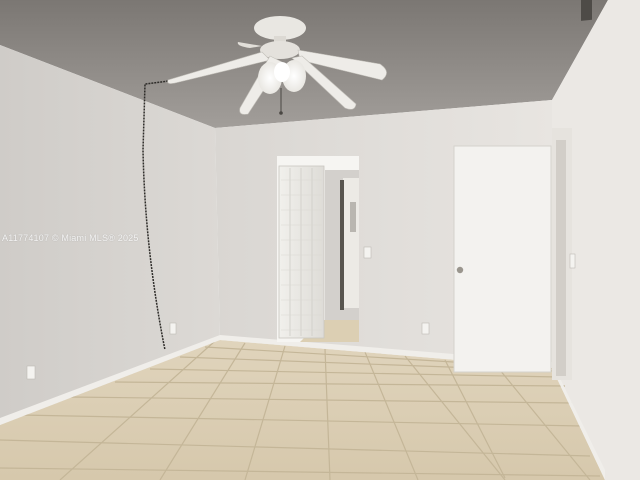 Image resolution: width=640 pixels, height=480 pixels. Describe the element at coordinates (586, 10) in the screenshot. I see `ac-vent` at that location.